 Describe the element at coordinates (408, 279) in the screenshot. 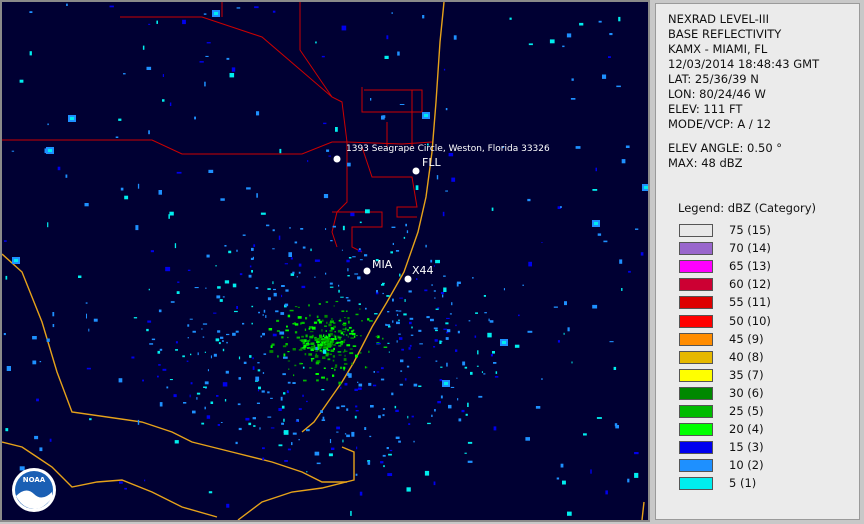

I see `airport-x44-dot` at that location.